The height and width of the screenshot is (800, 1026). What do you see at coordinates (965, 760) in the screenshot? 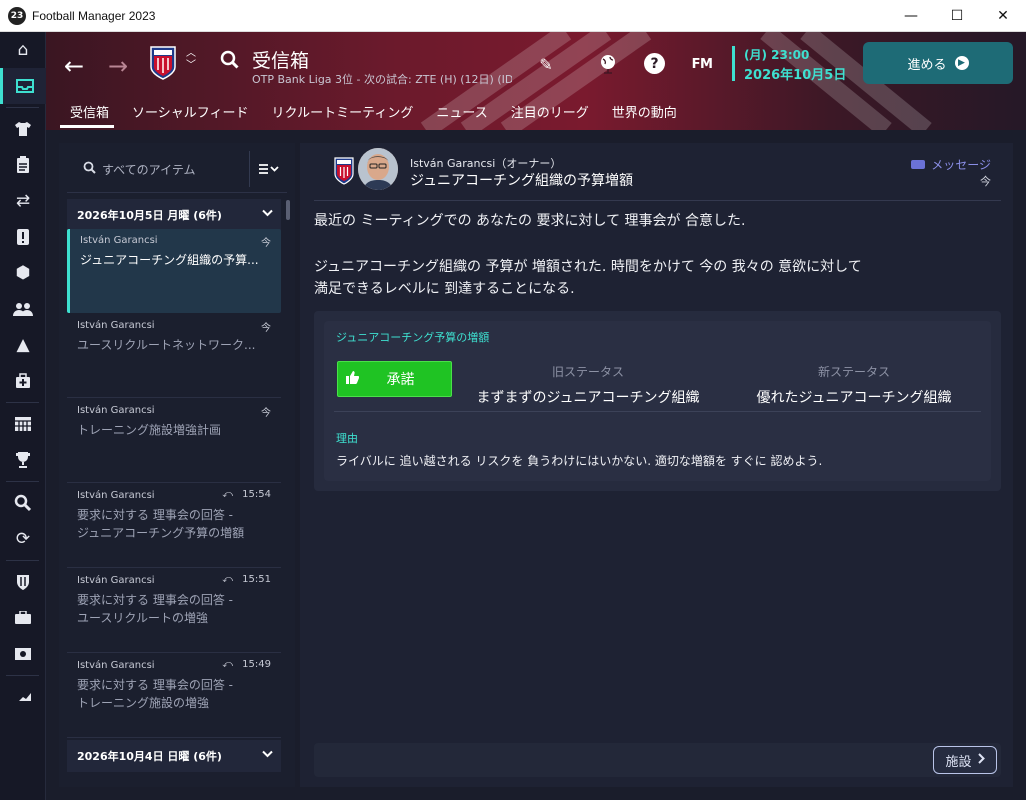
I see `facilities-button: 施設` at bounding box center [965, 760].